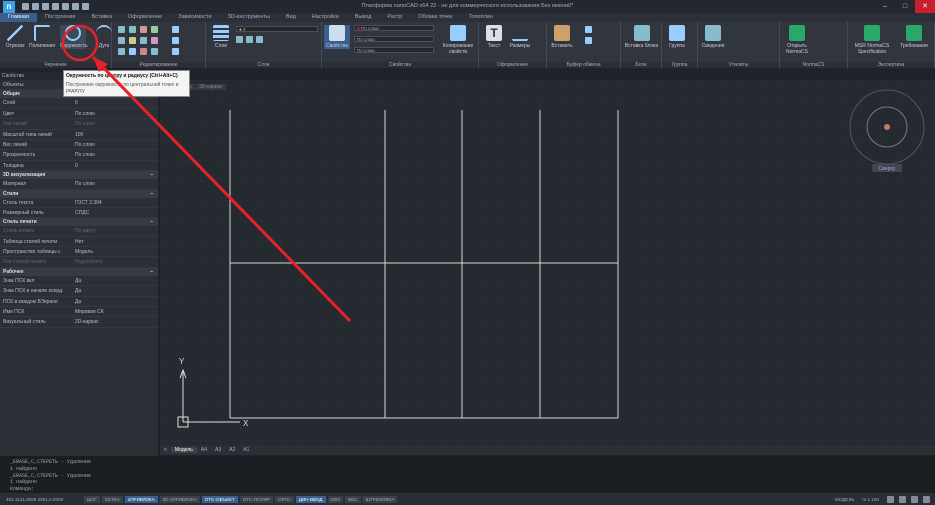 The width and height of the screenshot is (935, 505). What do you see at coordinates (35, 6) in the screenshot?
I see `open-file-icon` at bounding box center [35, 6].